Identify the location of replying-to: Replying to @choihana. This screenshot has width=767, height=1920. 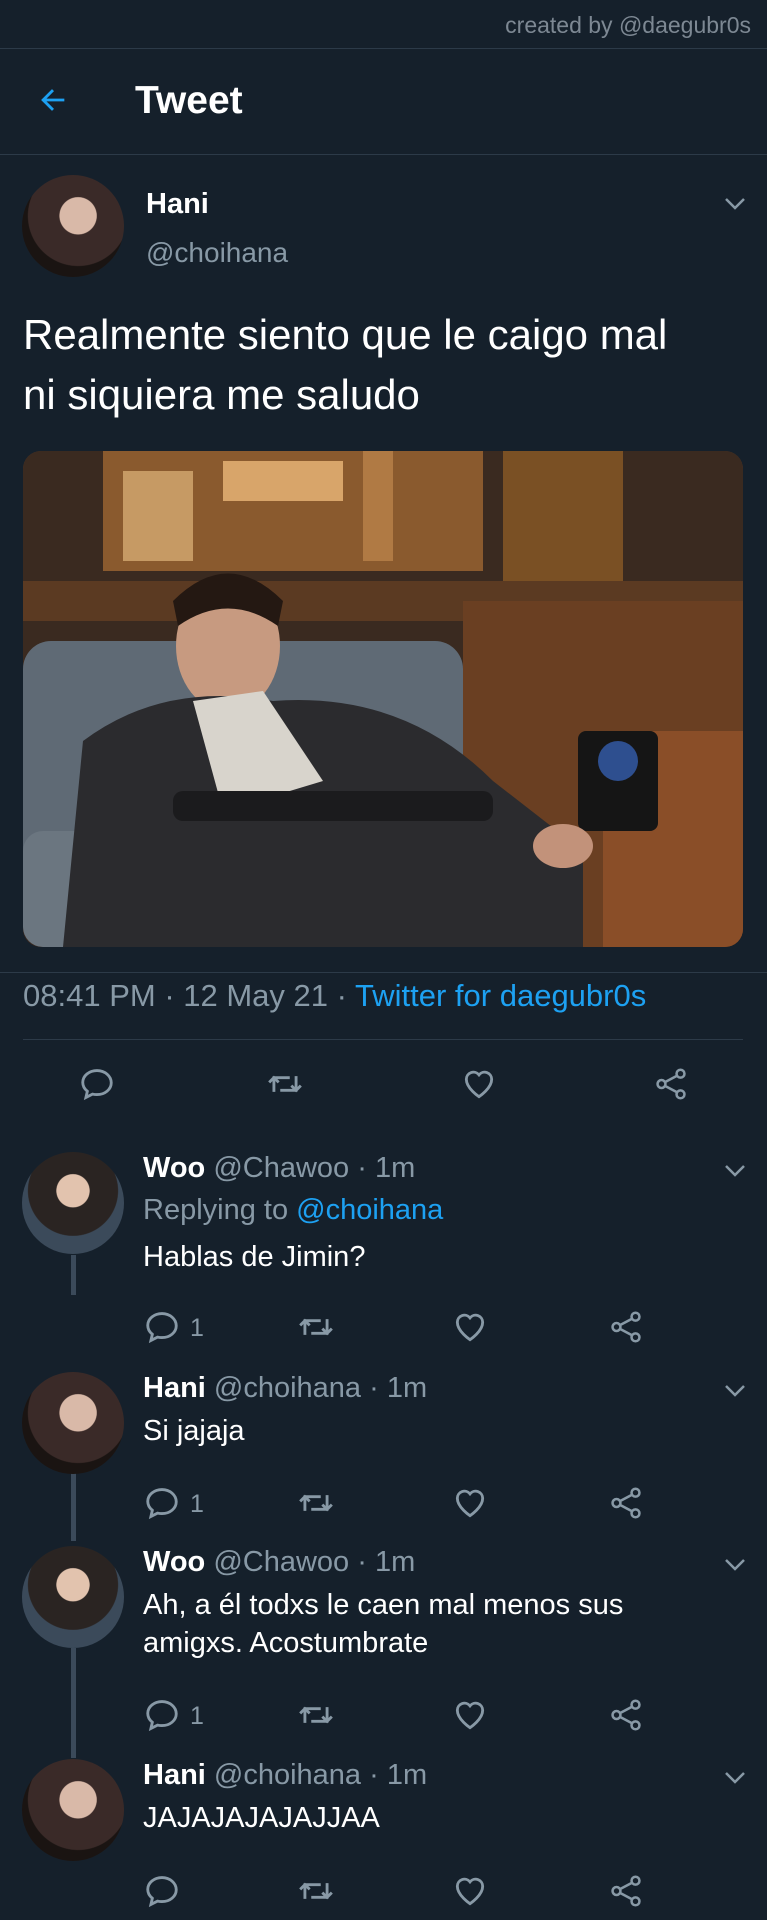
(293, 1210).